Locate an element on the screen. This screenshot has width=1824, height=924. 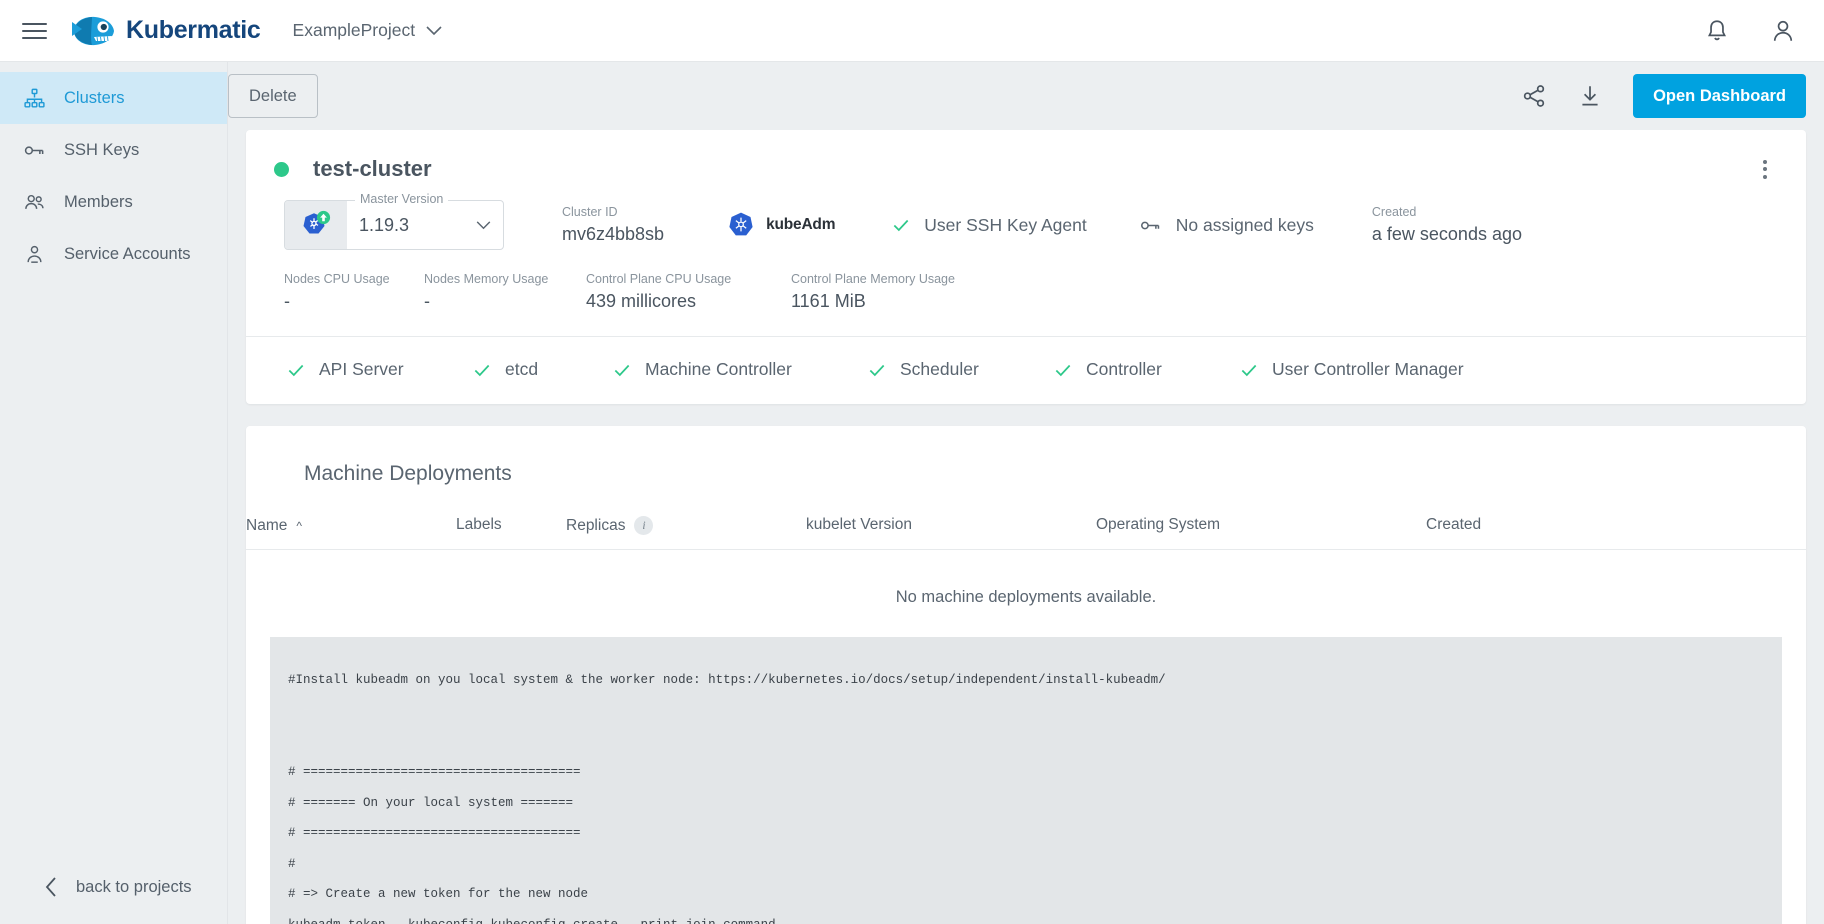
metric-nodes-memory: Nodes Memory Usage - is located at coordinates (505, 292).